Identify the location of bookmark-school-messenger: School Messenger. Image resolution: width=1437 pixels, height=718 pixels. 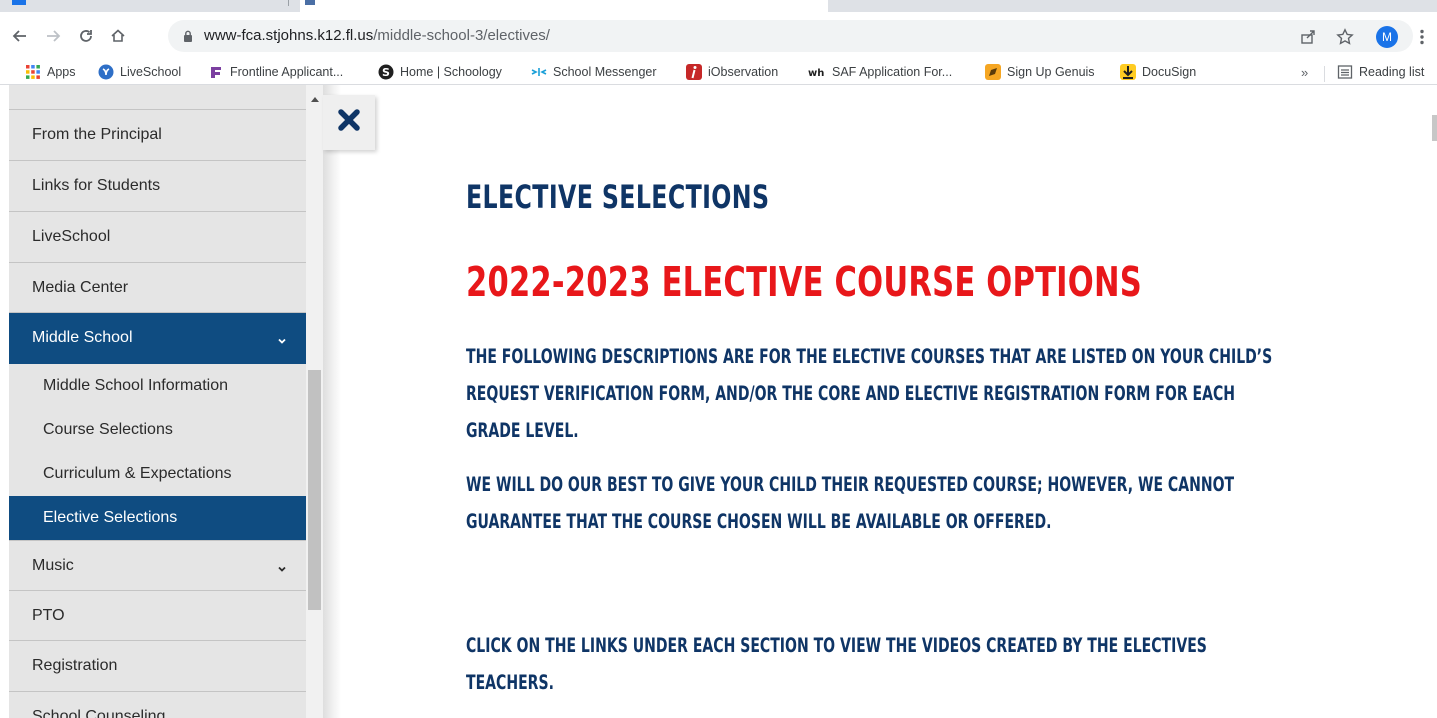
(594, 72).